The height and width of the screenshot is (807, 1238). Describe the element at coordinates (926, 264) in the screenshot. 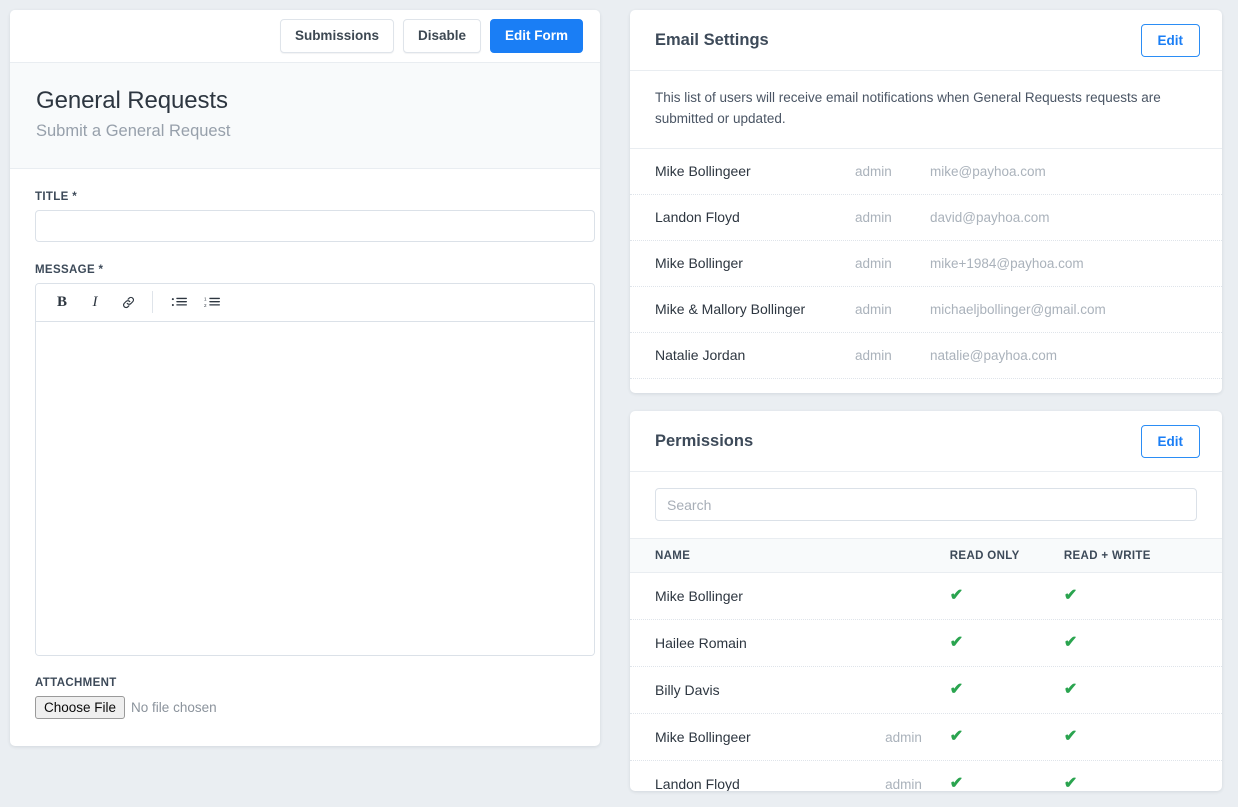

I see `email-recipient-row: Mike Bollinger admin mike+1984@payhoa.com` at that location.